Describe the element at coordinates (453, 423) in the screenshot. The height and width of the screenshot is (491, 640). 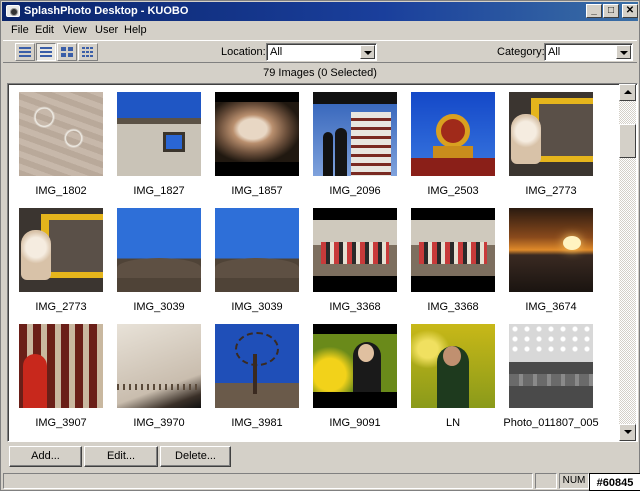
I see `thumbnail-caption: LN` at that location.